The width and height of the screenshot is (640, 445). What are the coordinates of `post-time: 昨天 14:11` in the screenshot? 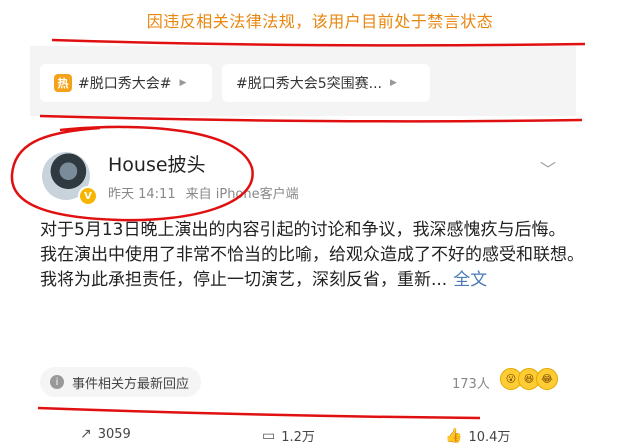 It's located at (142, 194).